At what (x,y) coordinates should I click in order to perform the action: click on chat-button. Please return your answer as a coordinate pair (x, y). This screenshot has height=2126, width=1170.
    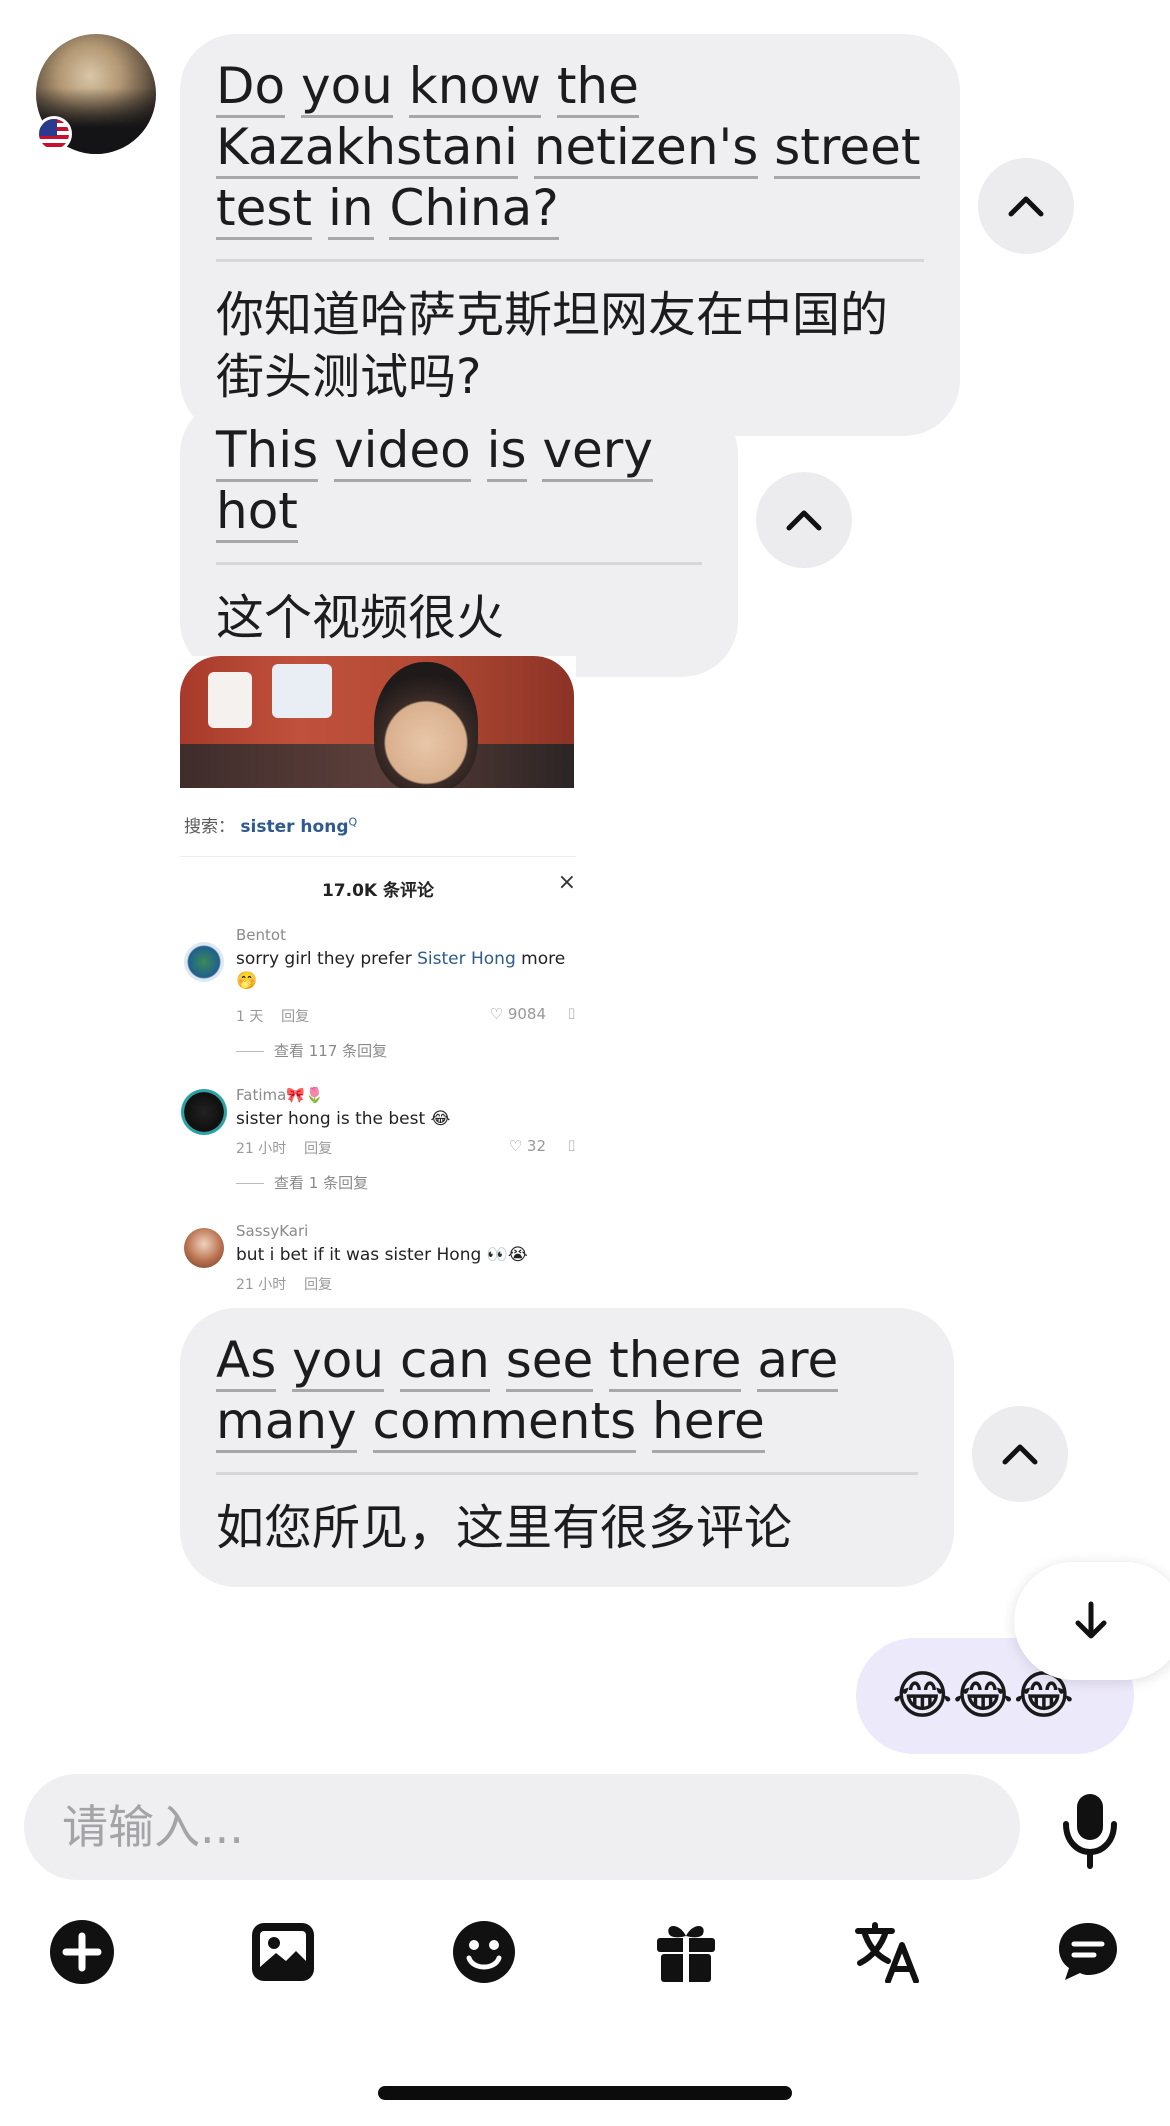
    Looking at the image, I should click on (1088, 1952).